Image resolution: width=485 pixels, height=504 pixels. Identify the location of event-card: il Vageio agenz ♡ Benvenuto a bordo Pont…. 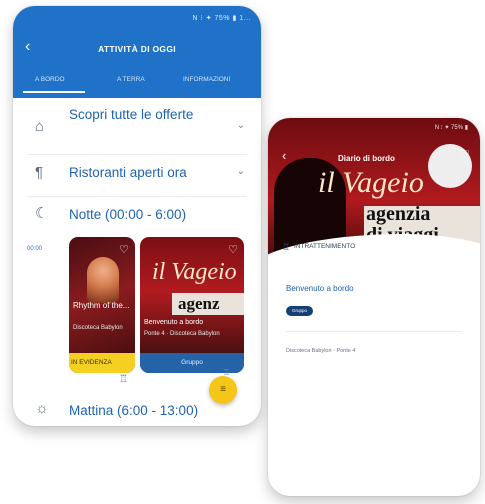
(192, 305).